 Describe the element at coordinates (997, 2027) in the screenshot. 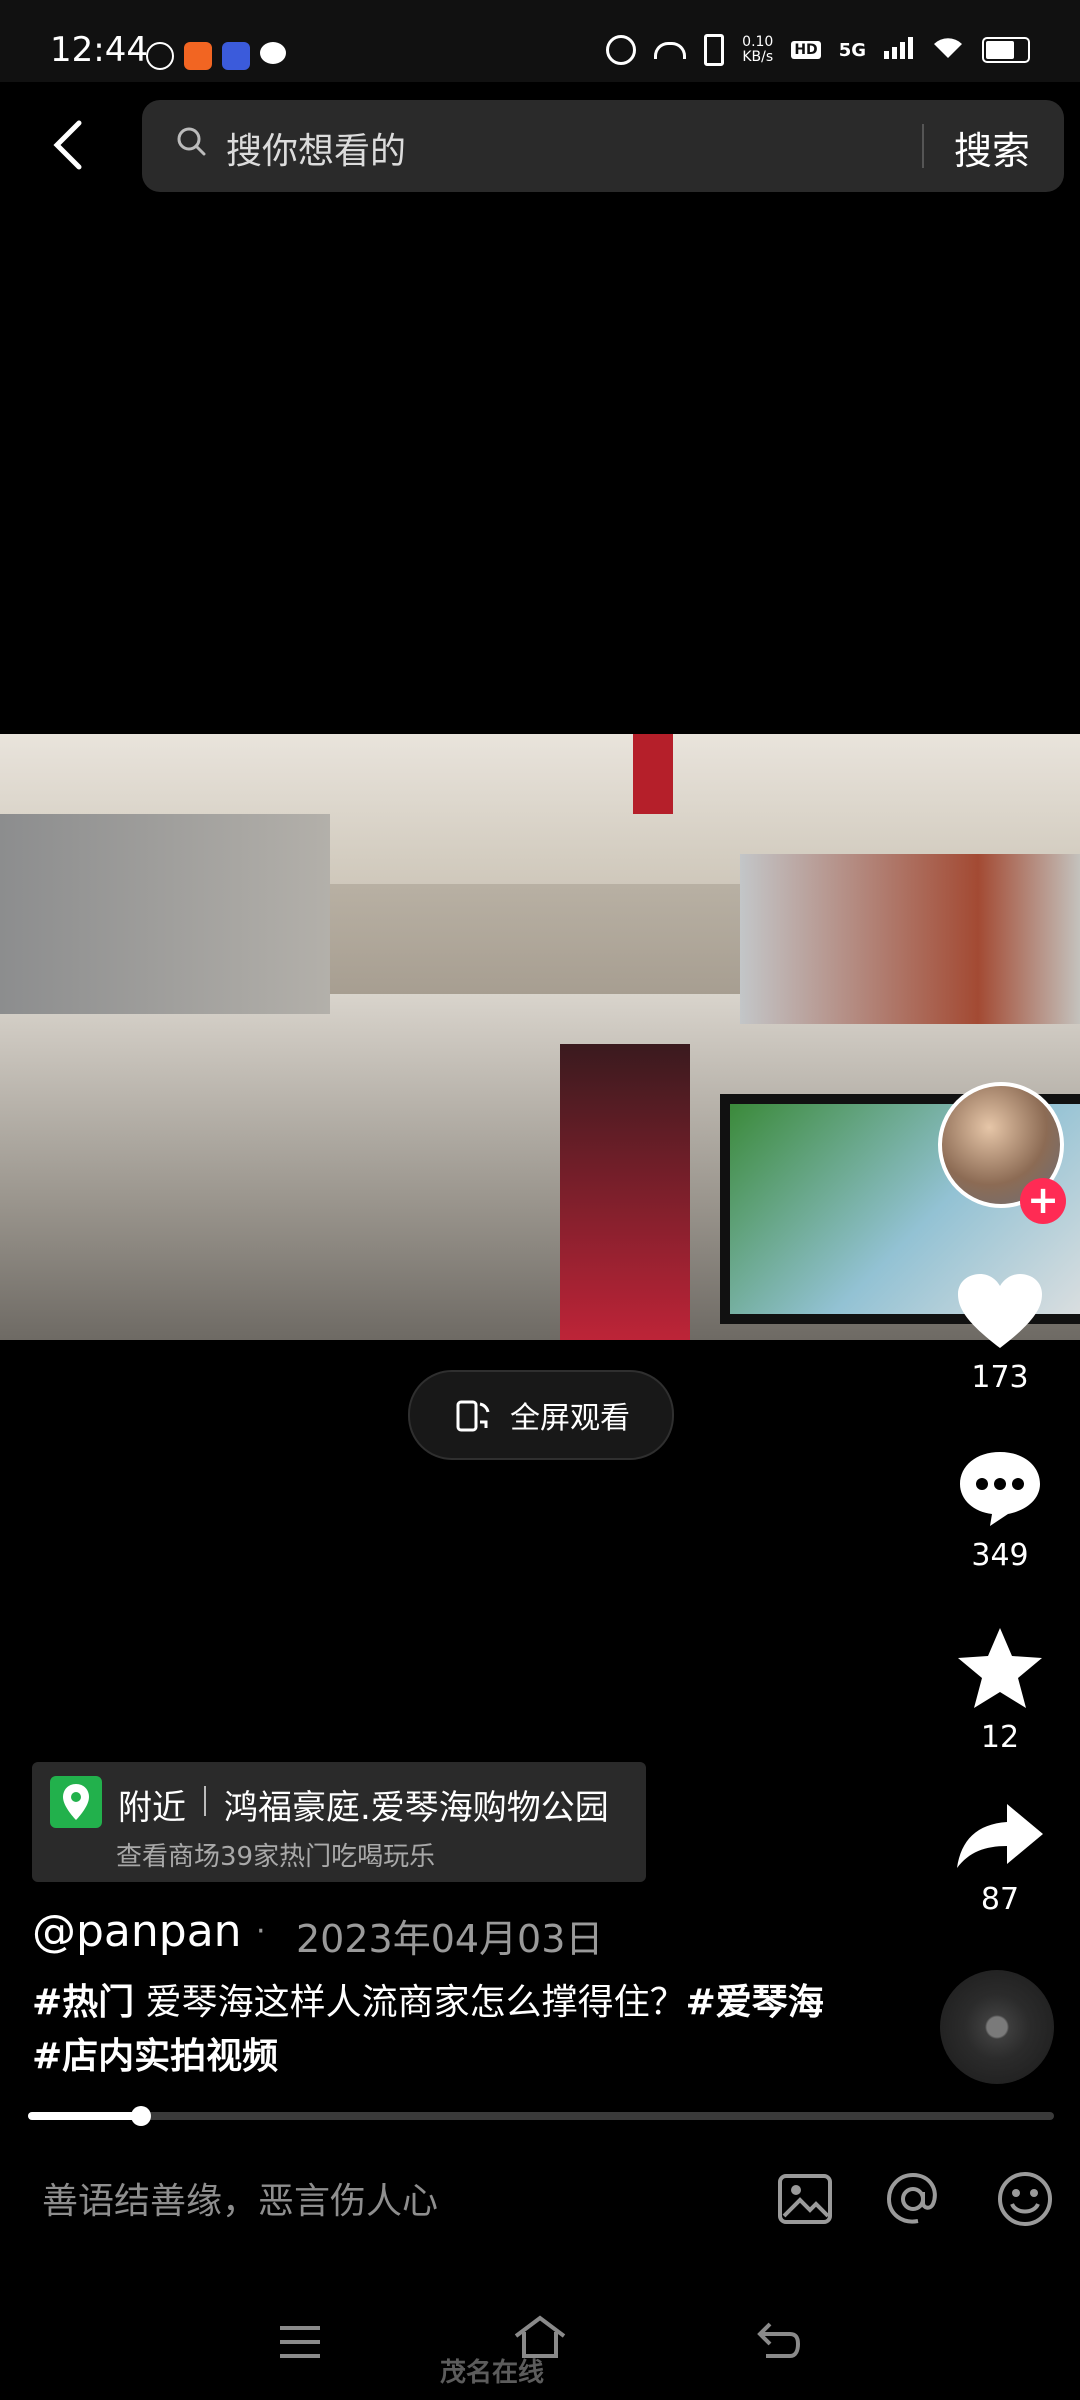

I see `music-disc-button` at that location.